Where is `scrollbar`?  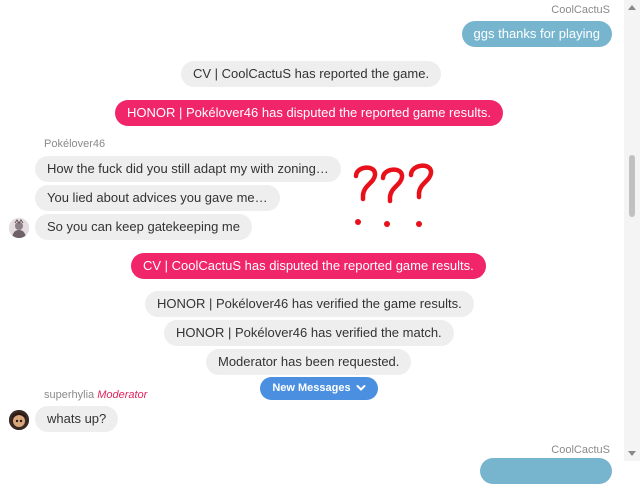
scrollbar is located at coordinates (632, 230).